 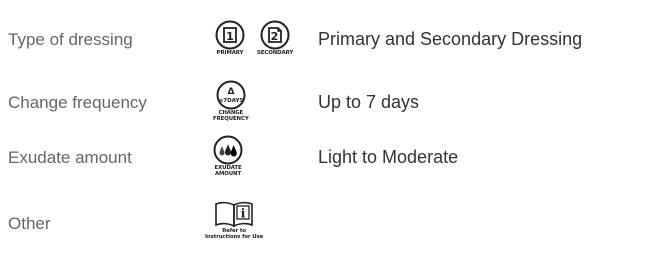 I want to click on other-label: Other, so click(x=29, y=223).